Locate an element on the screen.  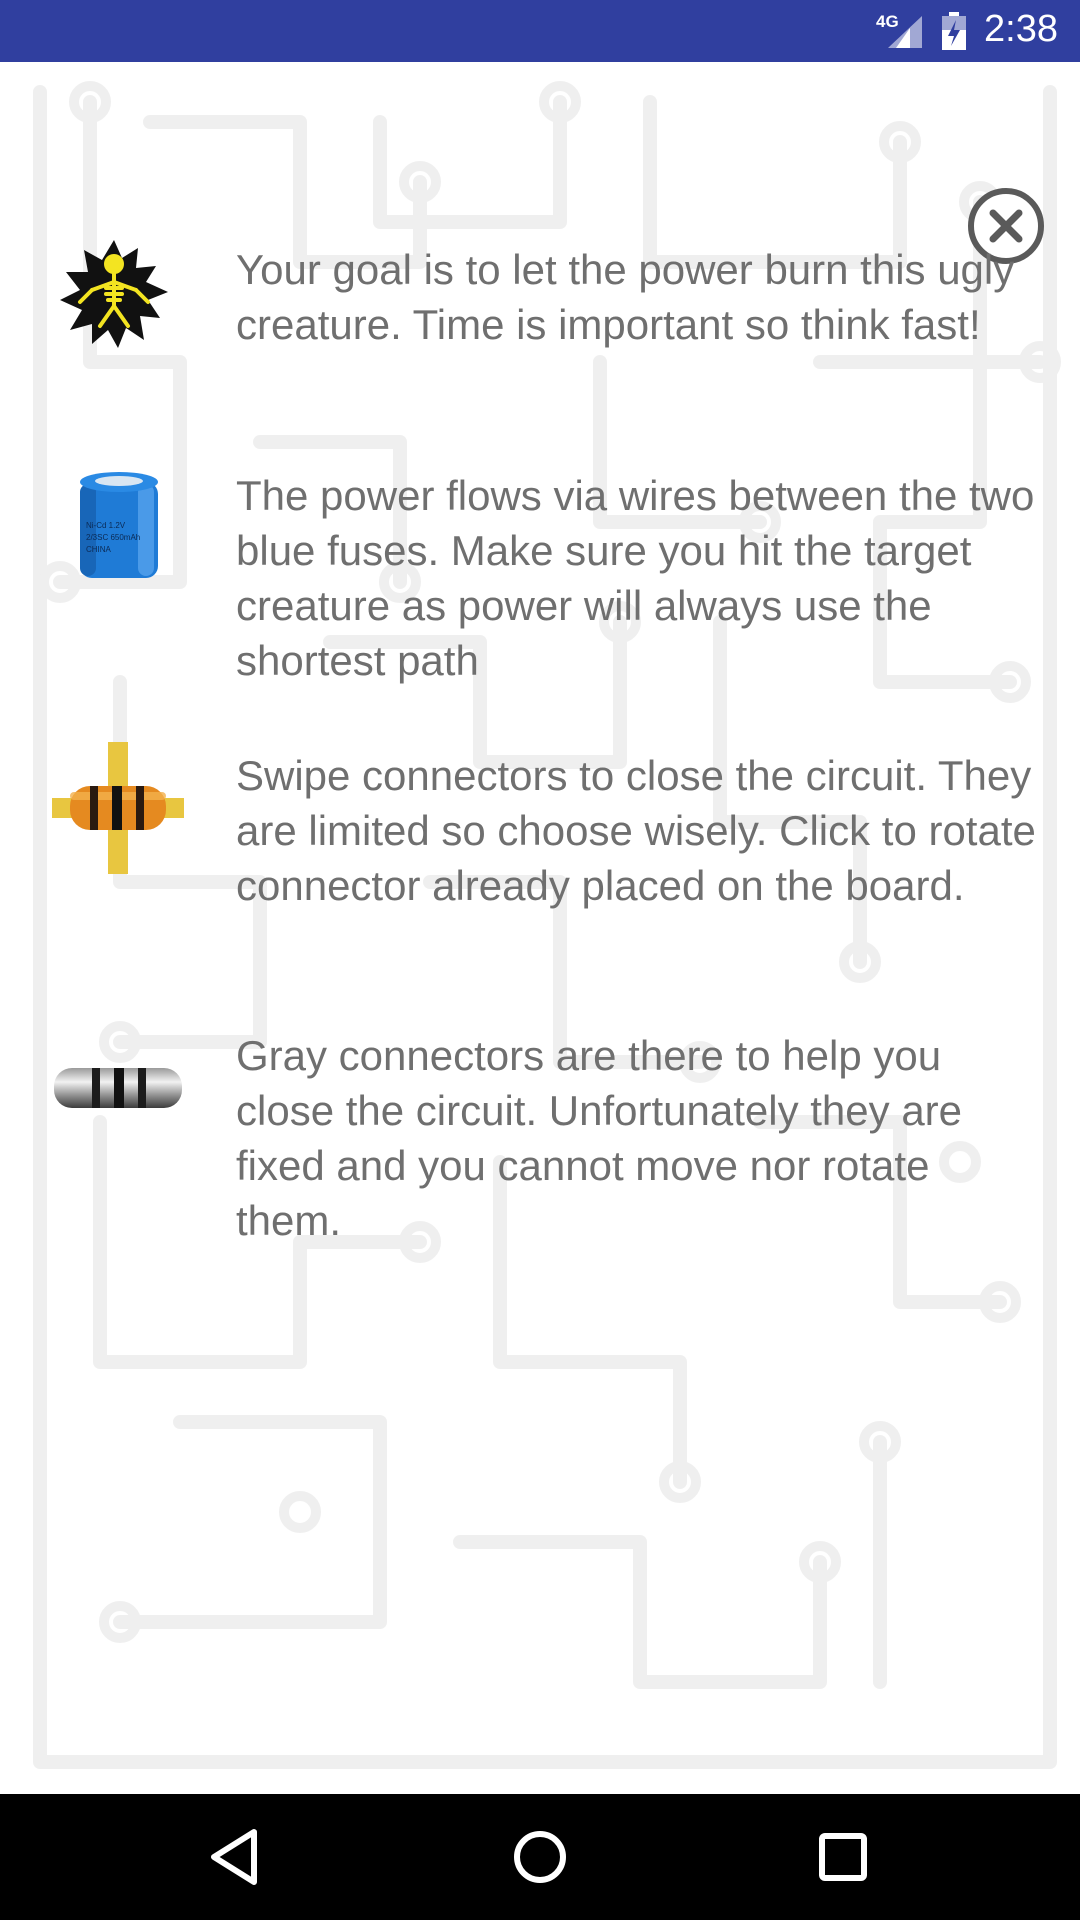
battery-label: Ni-Cd 1.2V is located at coordinates (106, 525).